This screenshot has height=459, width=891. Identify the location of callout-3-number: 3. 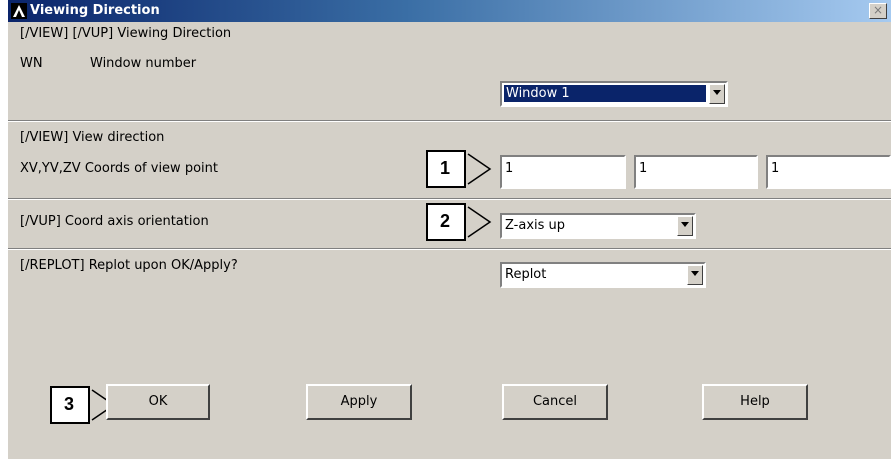
(69, 404).